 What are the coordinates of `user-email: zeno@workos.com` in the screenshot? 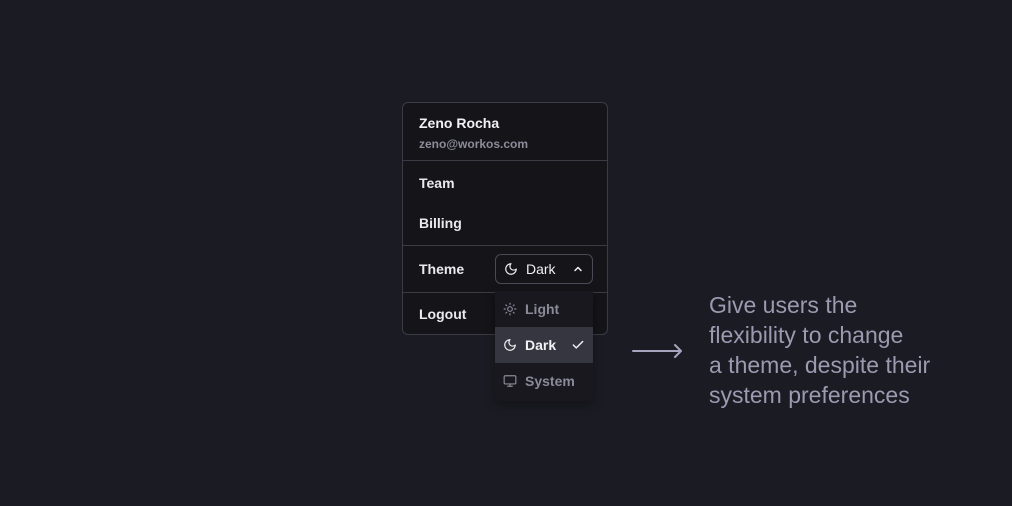 It's located at (474, 144).